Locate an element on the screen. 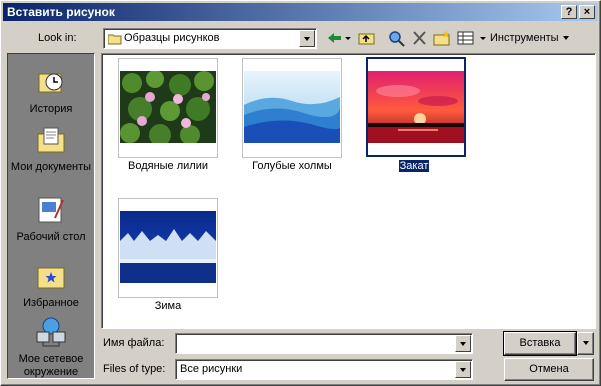  filetype-dropdown-button is located at coordinates (463, 369).